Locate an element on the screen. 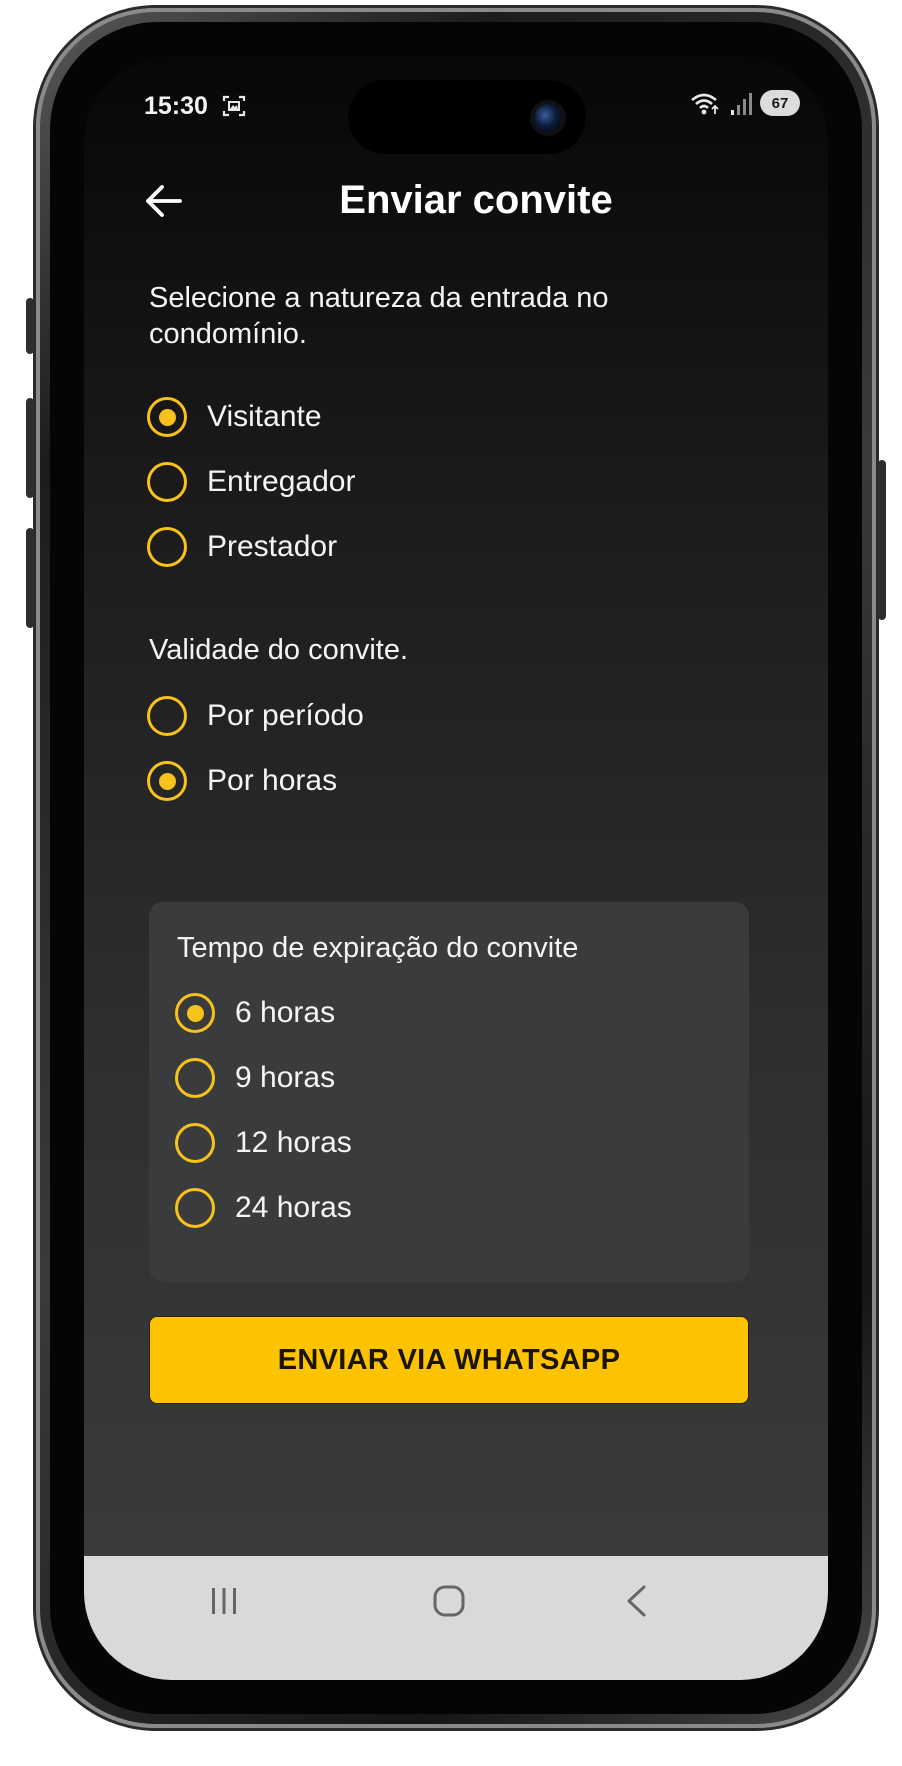 The height and width of the screenshot is (1766, 902). volume-up-button is located at coordinates (30, 326).